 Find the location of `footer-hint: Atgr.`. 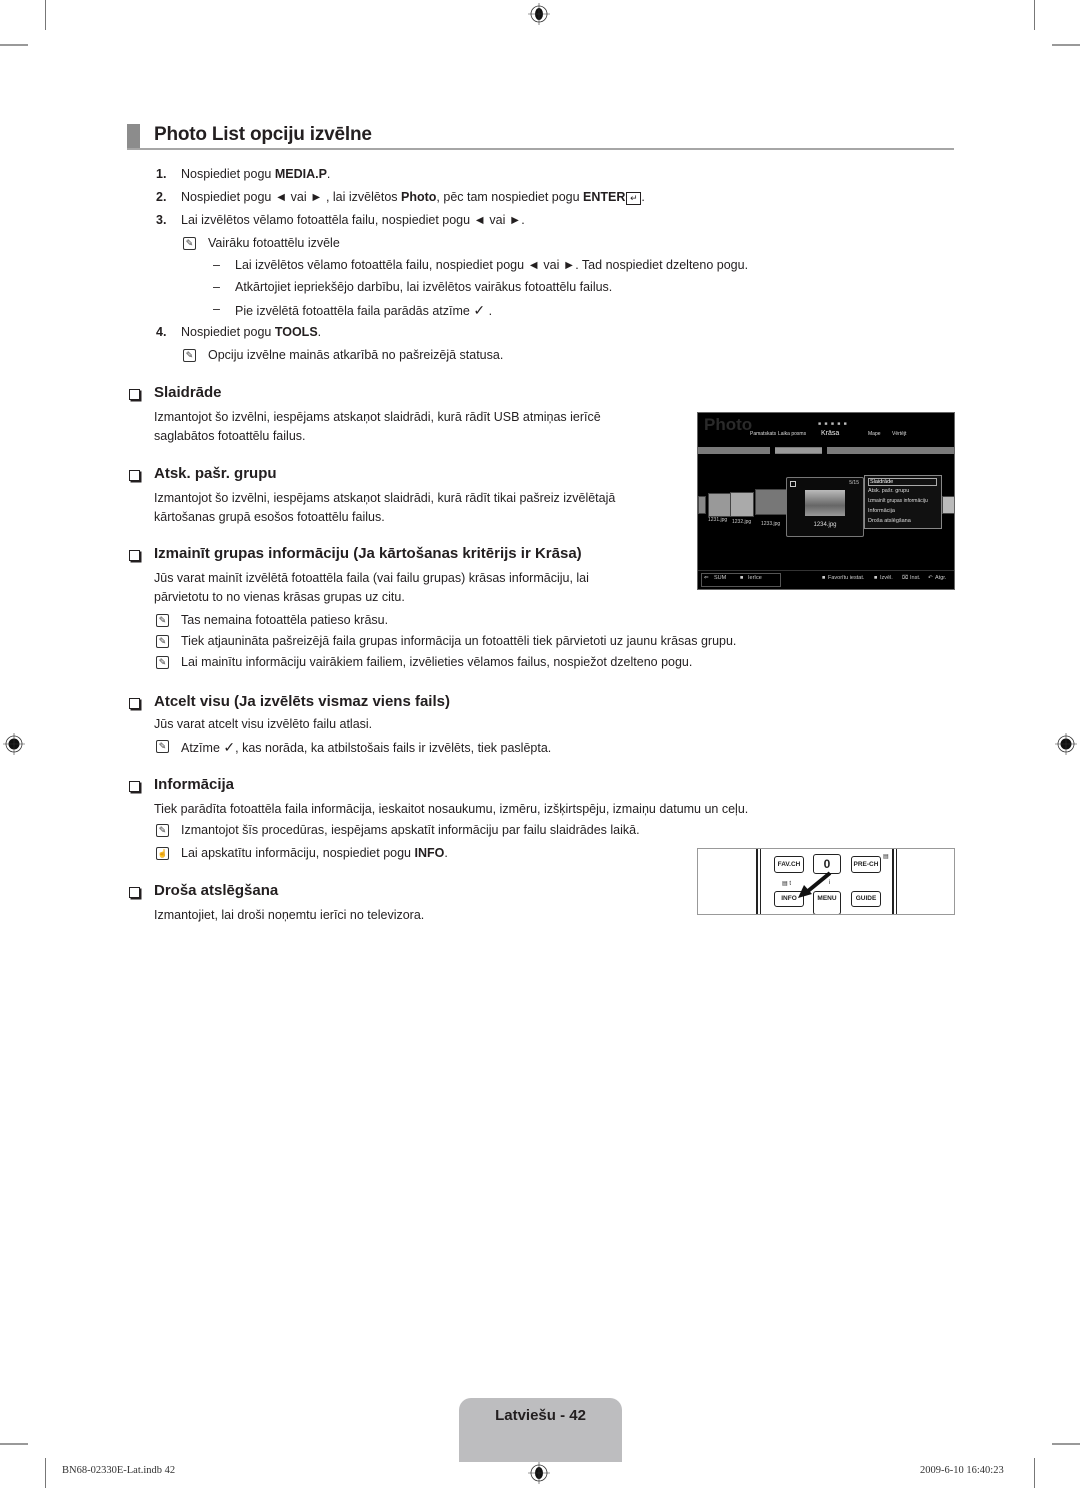

footer-hint: Atgr. is located at coordinates (941, 578).